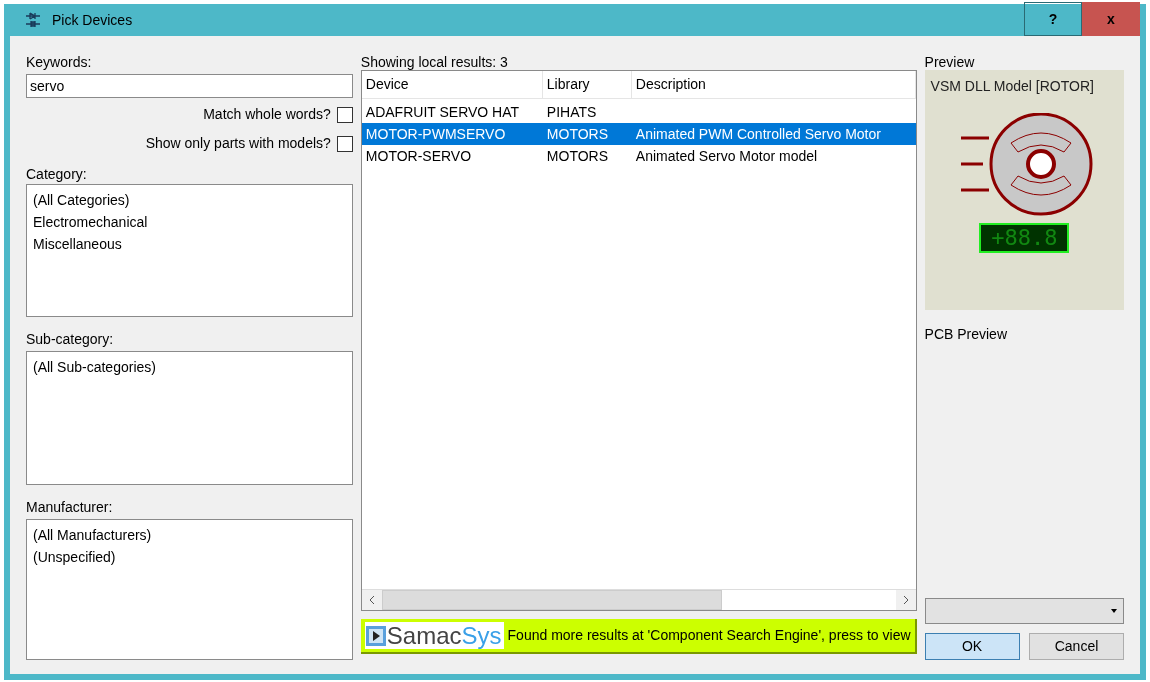 The image size is (1150, 682). I want to click on model-name: VSM DLL Model [ROTOR], so click(1012, 86).